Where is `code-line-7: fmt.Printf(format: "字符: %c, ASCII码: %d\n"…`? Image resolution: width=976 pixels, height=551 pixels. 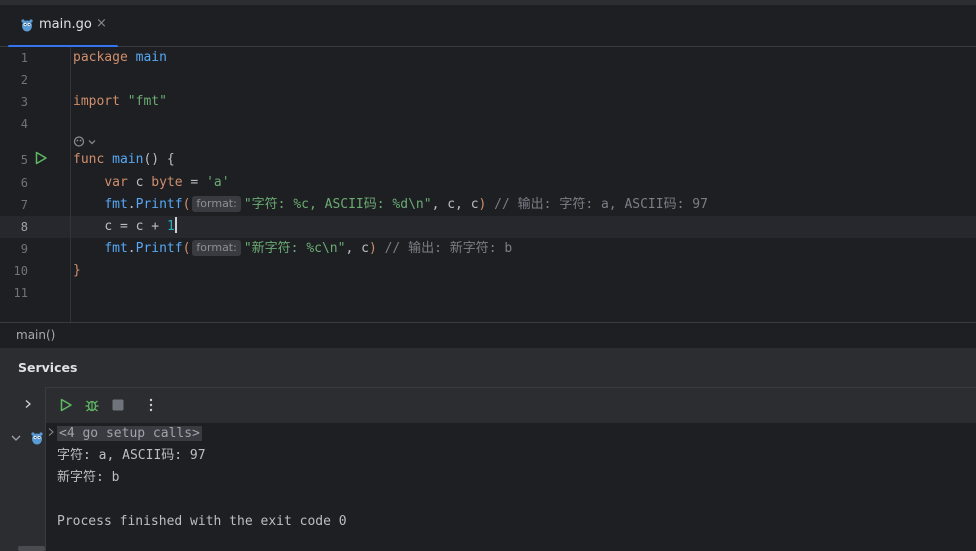
code-line-7: fmt.Printf(format: "字符: %c, ASCII码: %d\n"… is located at coordinates (390, 205).